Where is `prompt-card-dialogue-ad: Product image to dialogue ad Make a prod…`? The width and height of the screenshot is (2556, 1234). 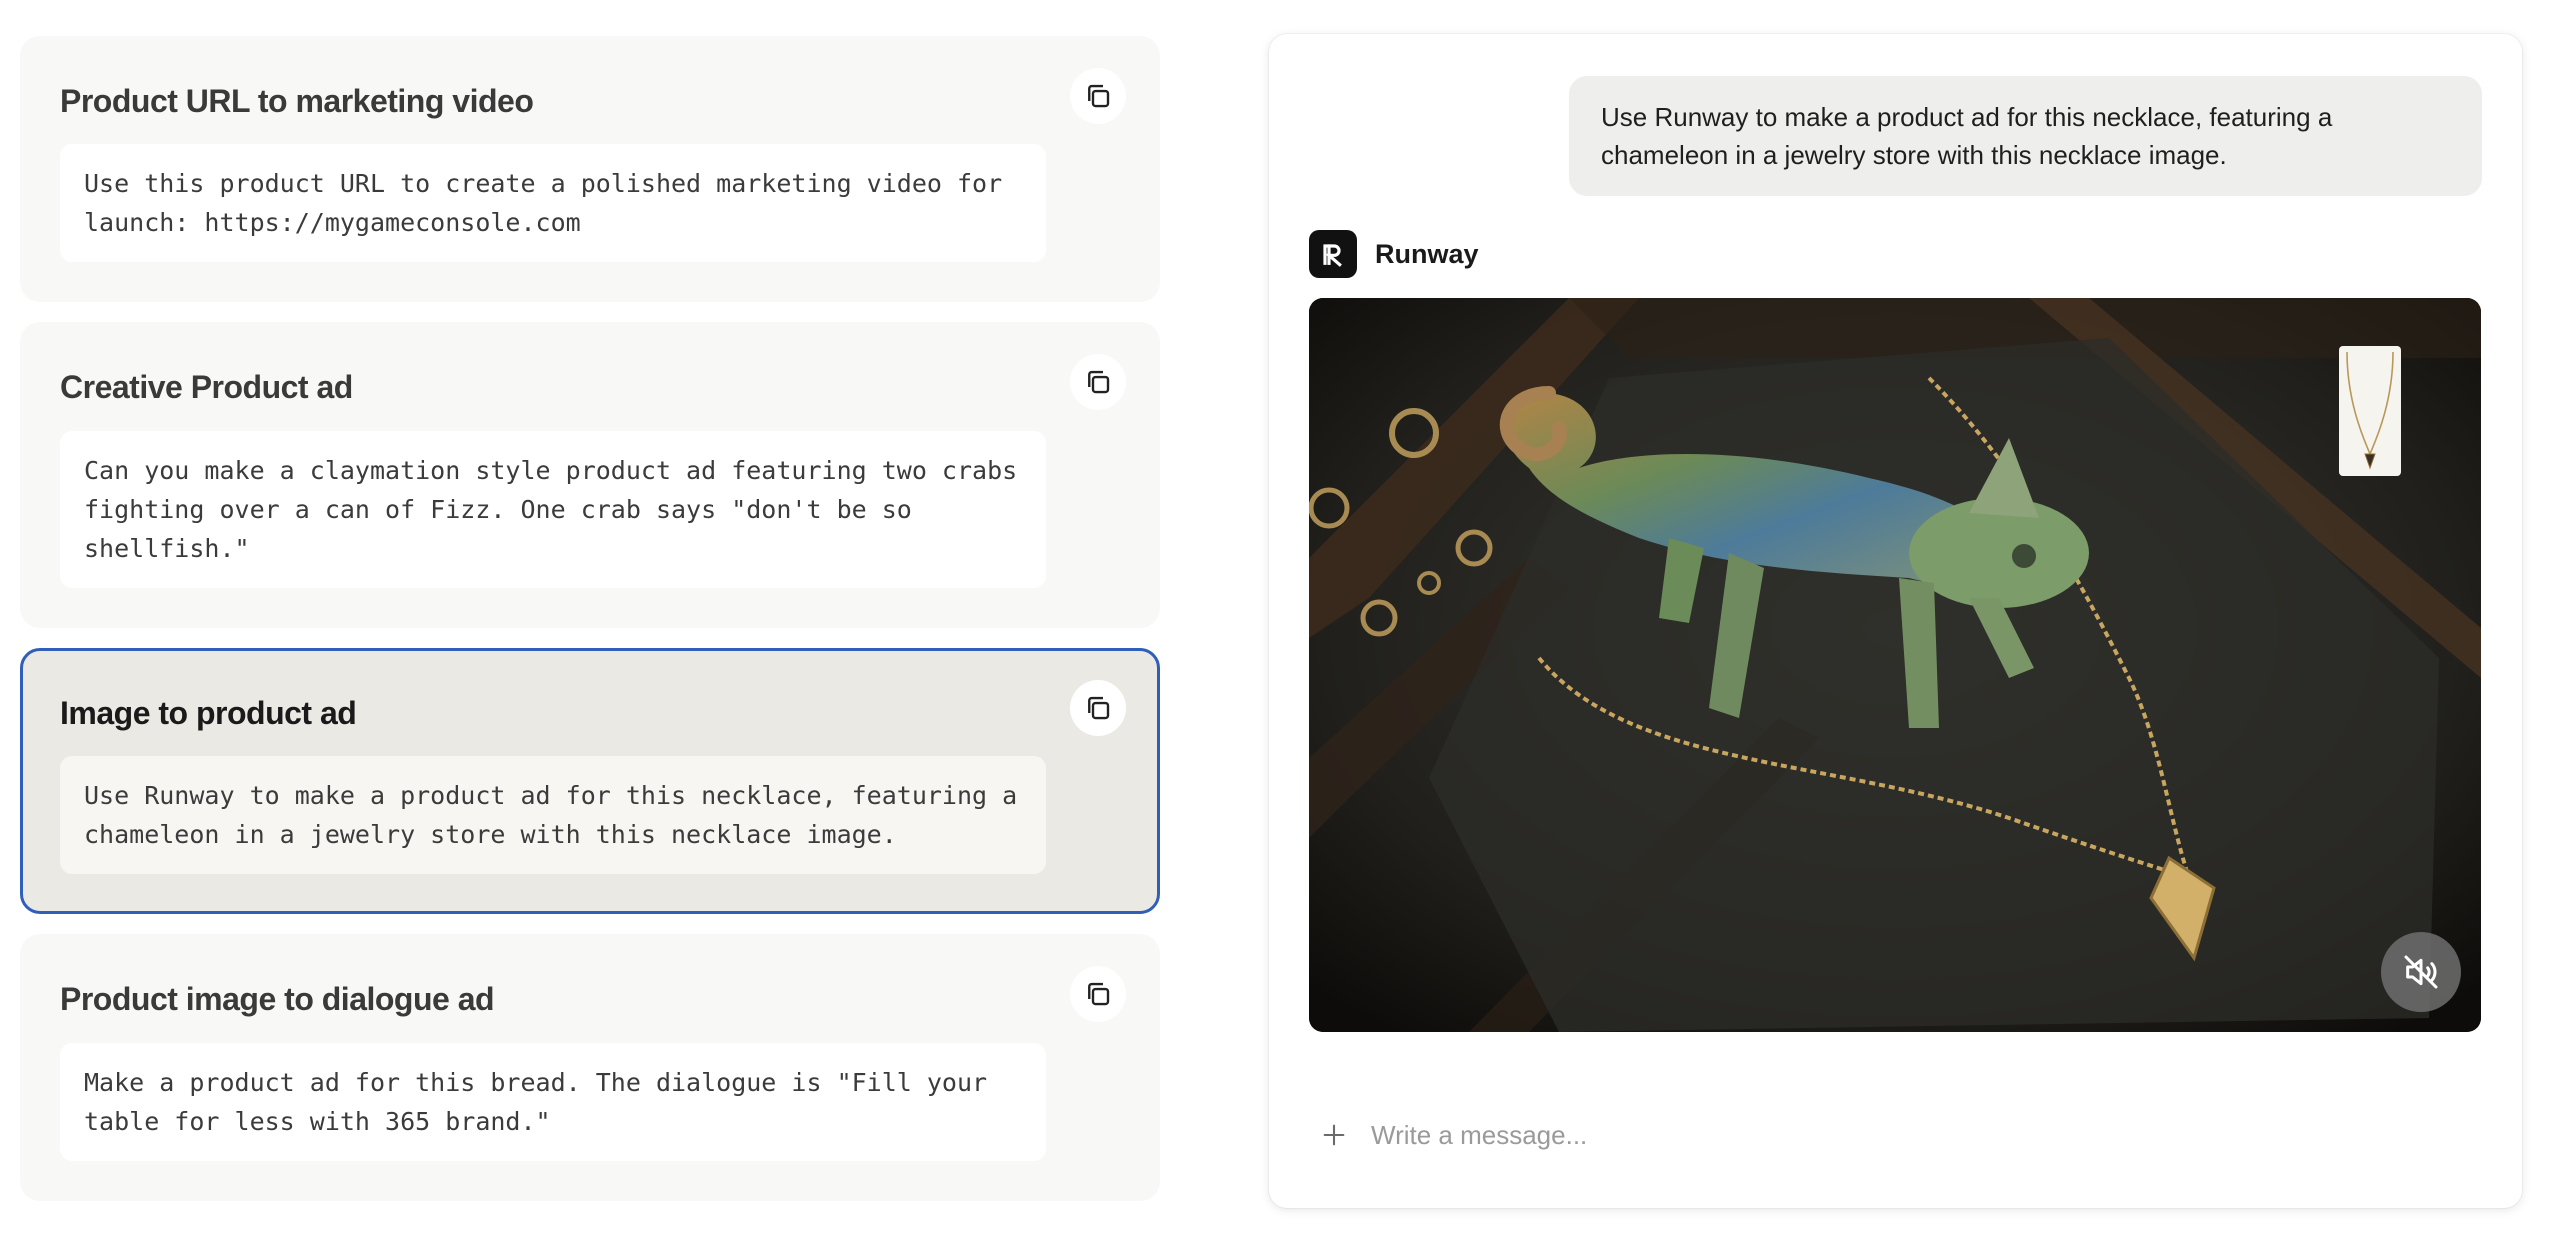
prompt-card-dialogue-ad: Product image to dialogue ad Make a prod… is located at coordinates (590, 1067).